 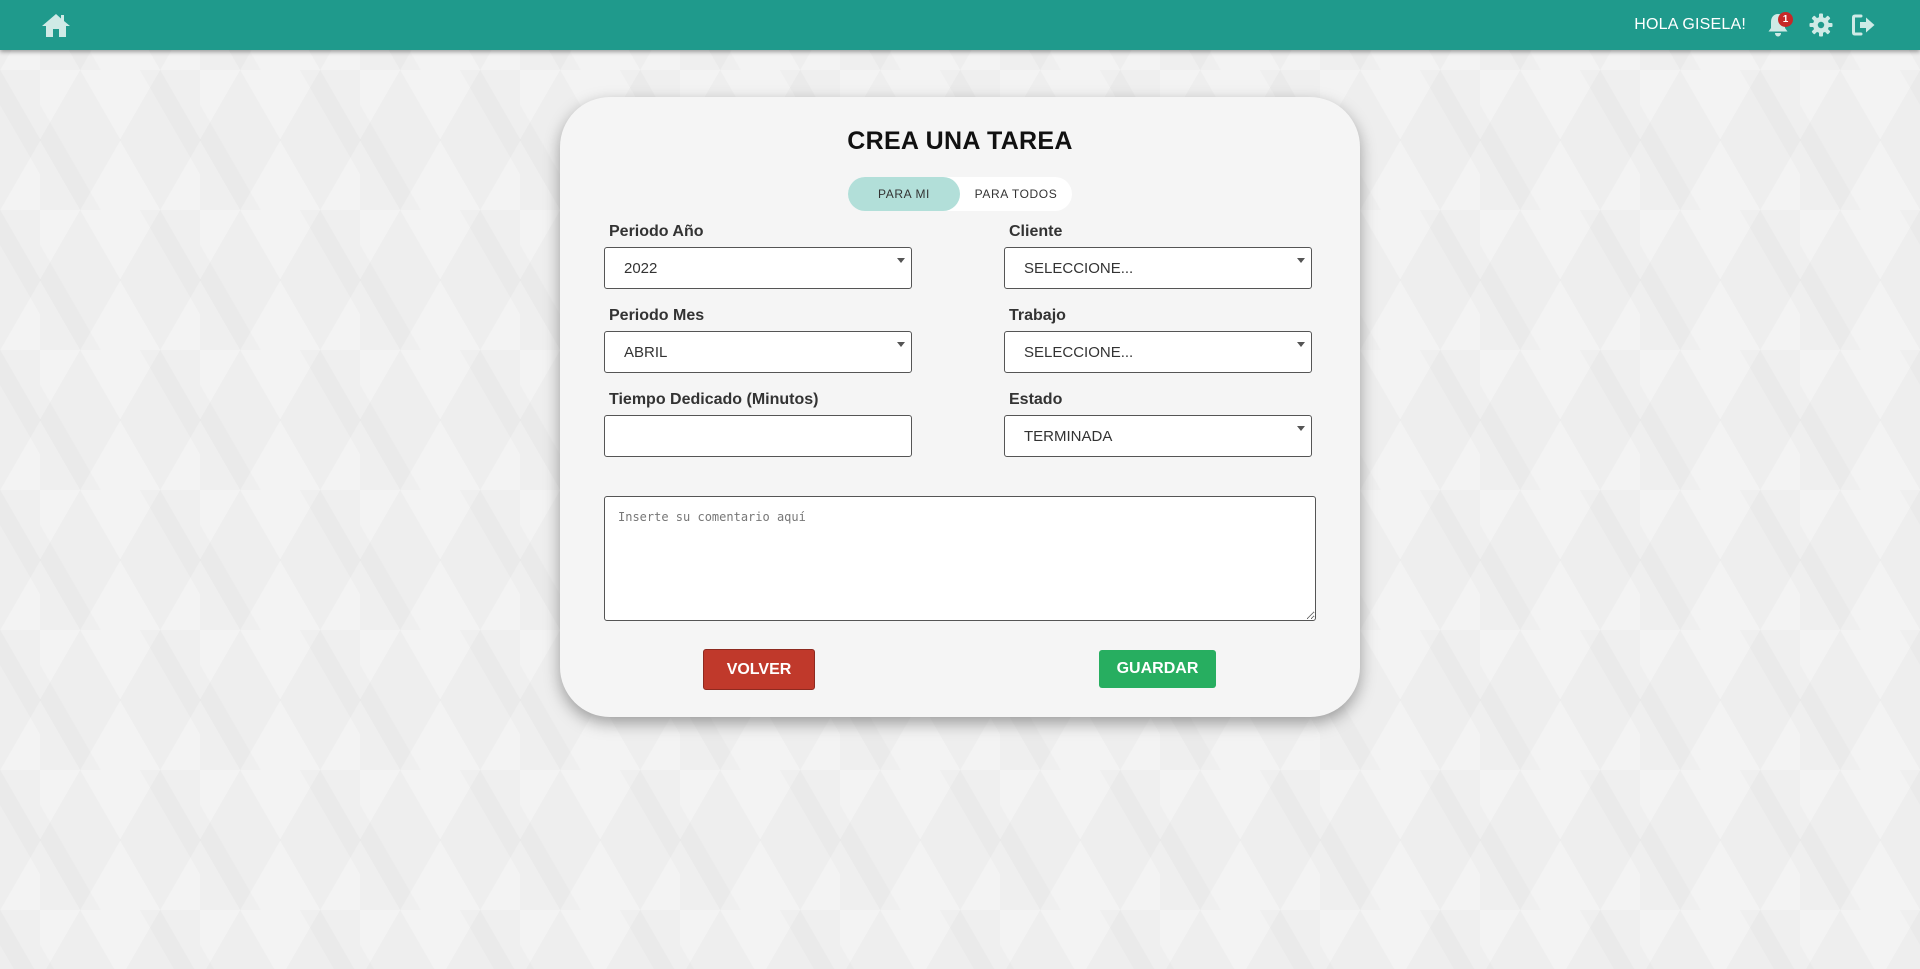 What do you see at coordinates (56, 25) in the screenshot?
I see `home-icon` at bounding box center [56, 25].